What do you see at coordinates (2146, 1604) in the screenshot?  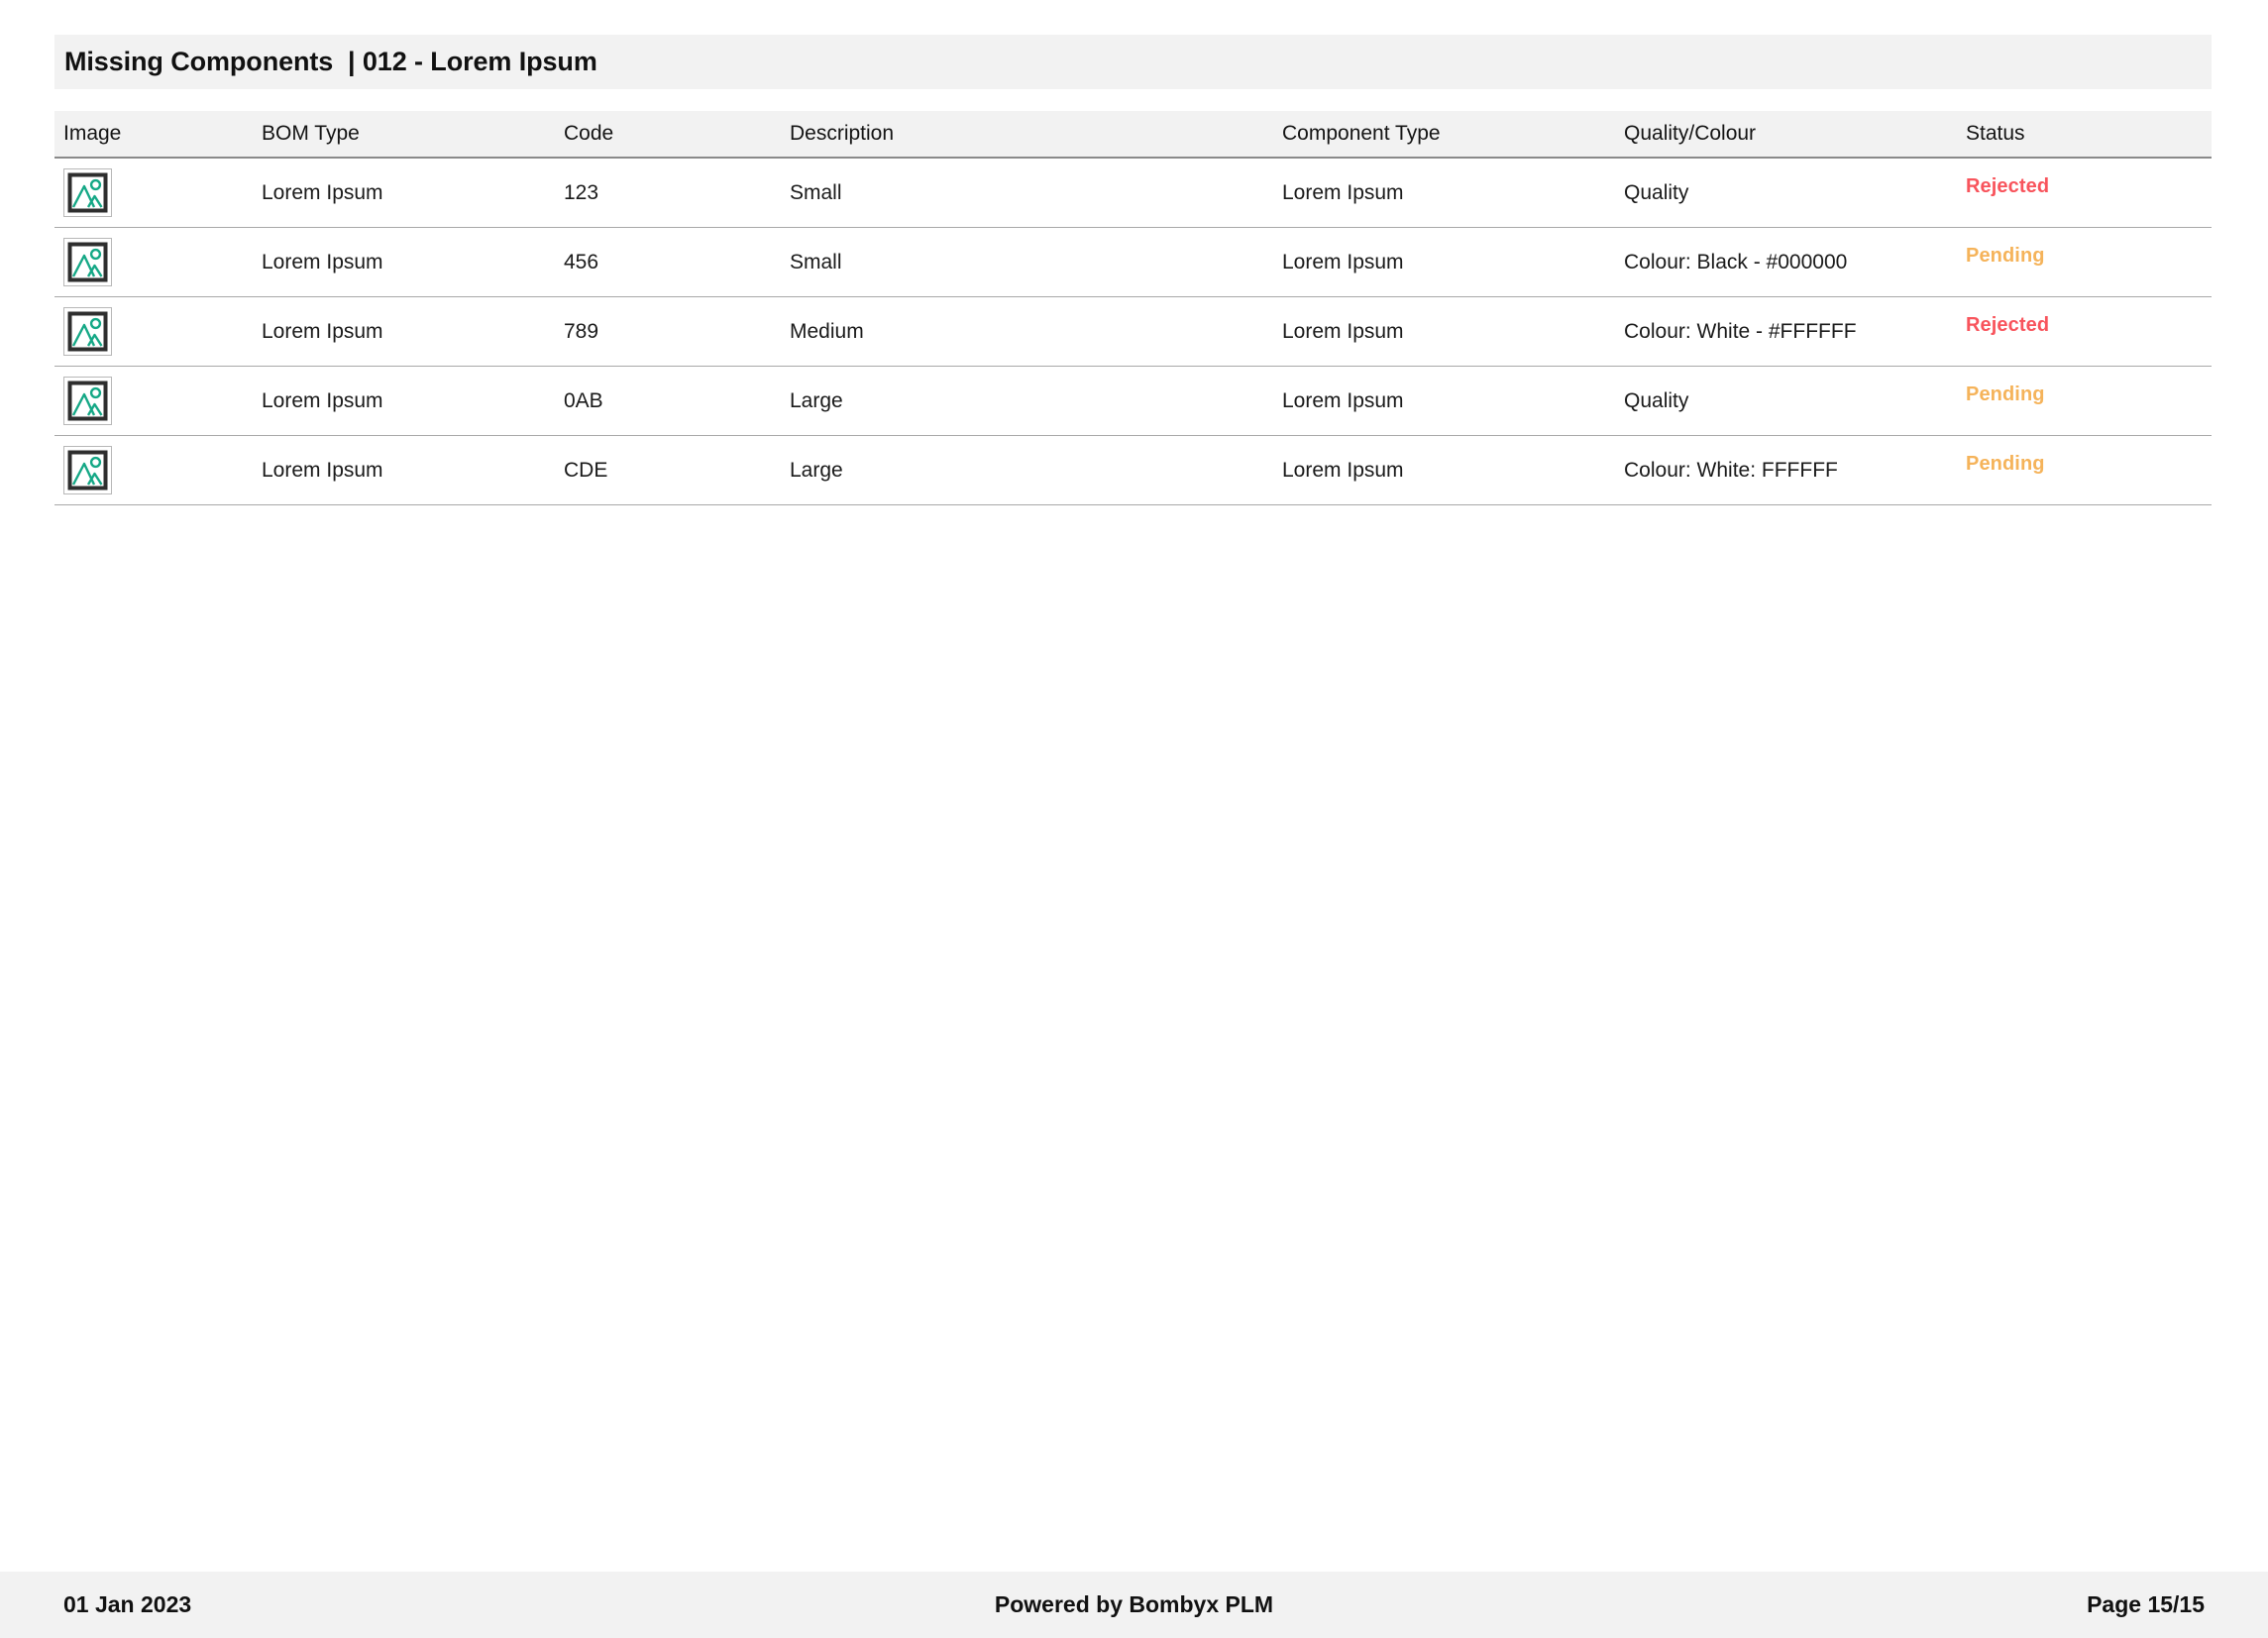 I see `footer-page-number: Page 15/15` at bounding box center [2146, 1604].